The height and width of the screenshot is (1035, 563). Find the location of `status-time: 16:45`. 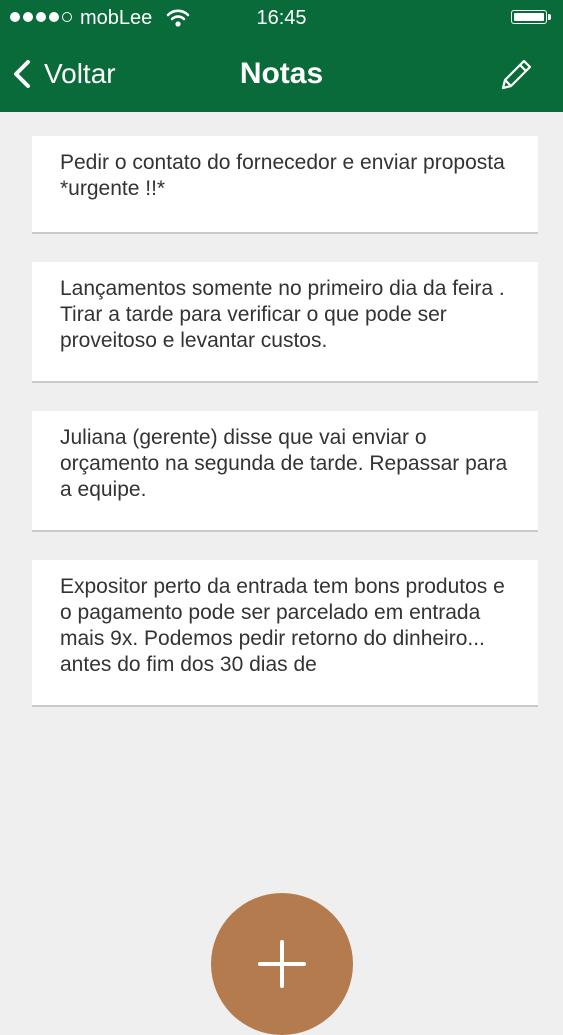

status-time: 16:45 is located at coordinates (281, 18).